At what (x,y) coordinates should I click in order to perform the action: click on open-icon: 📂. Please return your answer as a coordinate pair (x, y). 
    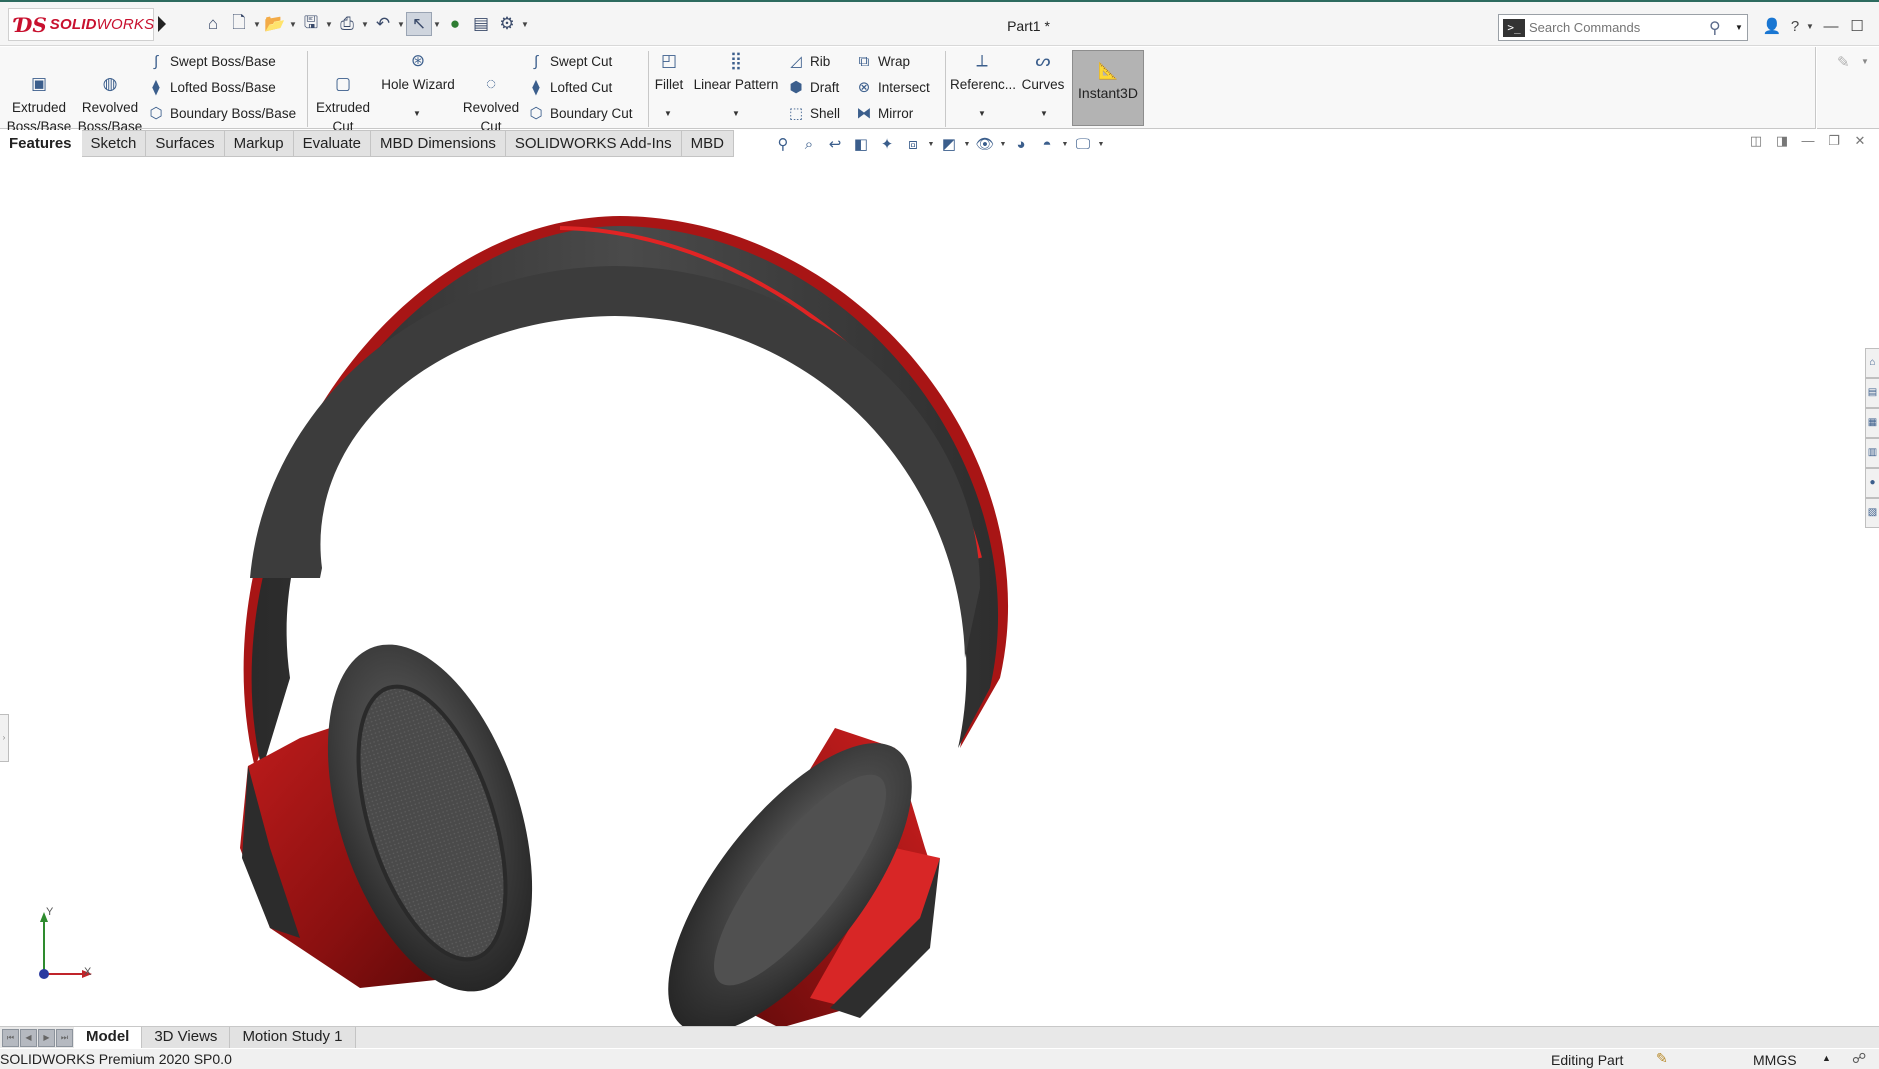
    Looking at the image, I should click on (275, 24).